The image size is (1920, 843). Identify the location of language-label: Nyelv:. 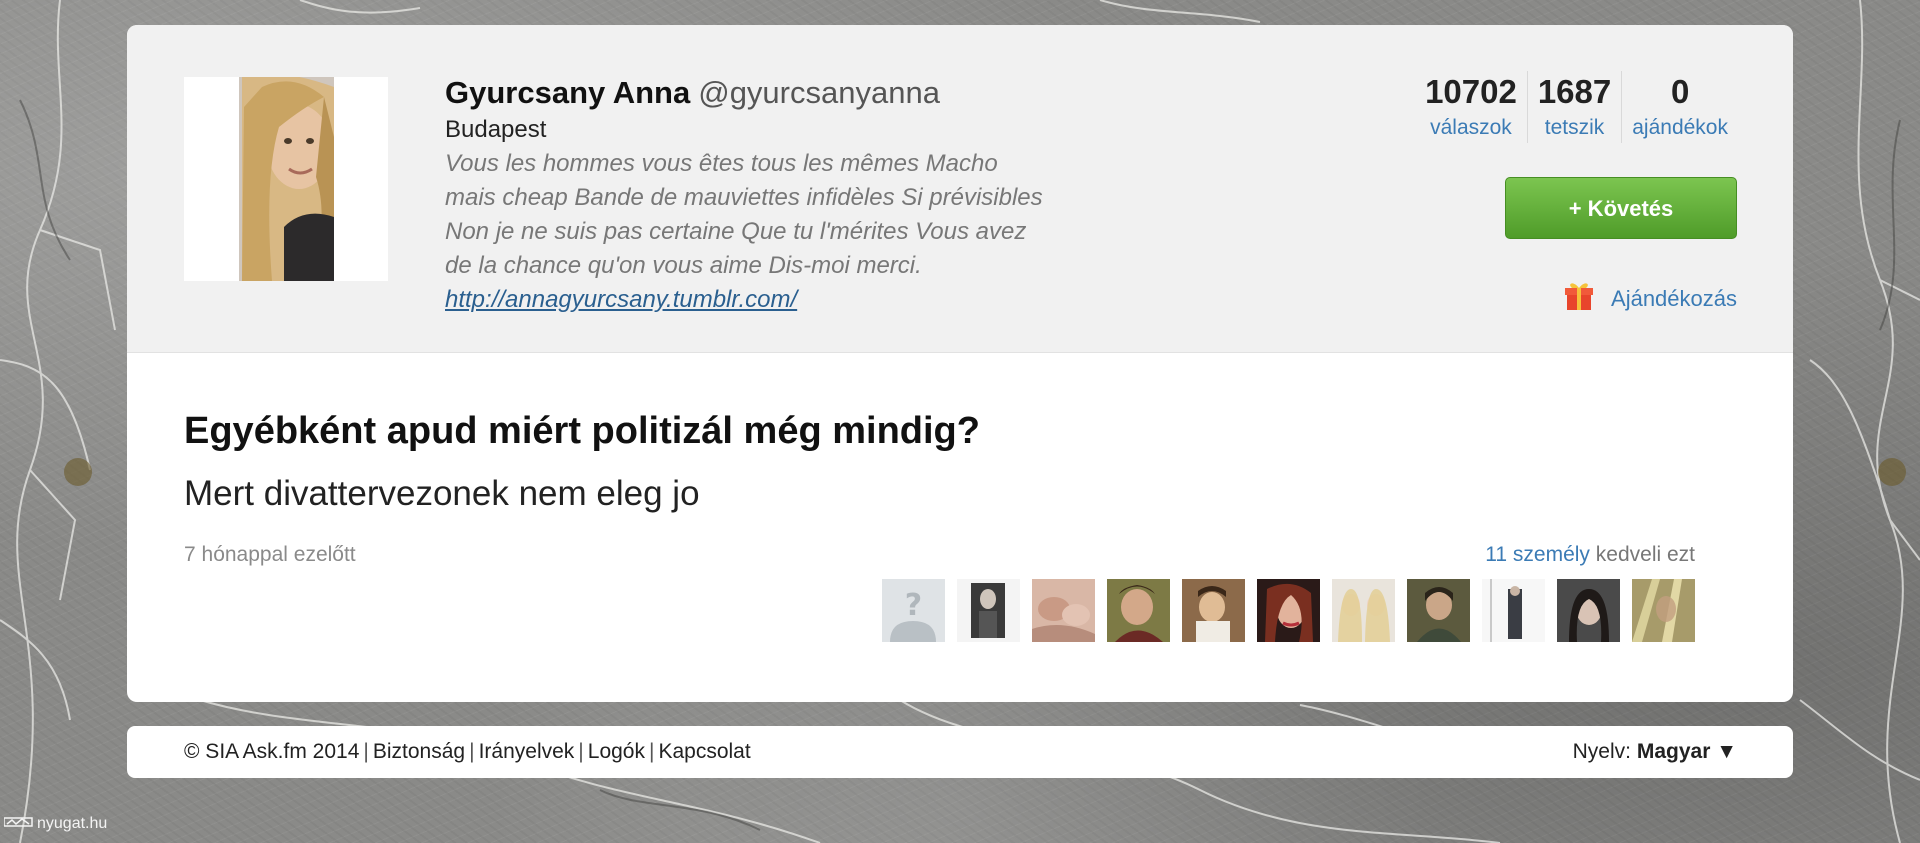
(1601, 751).